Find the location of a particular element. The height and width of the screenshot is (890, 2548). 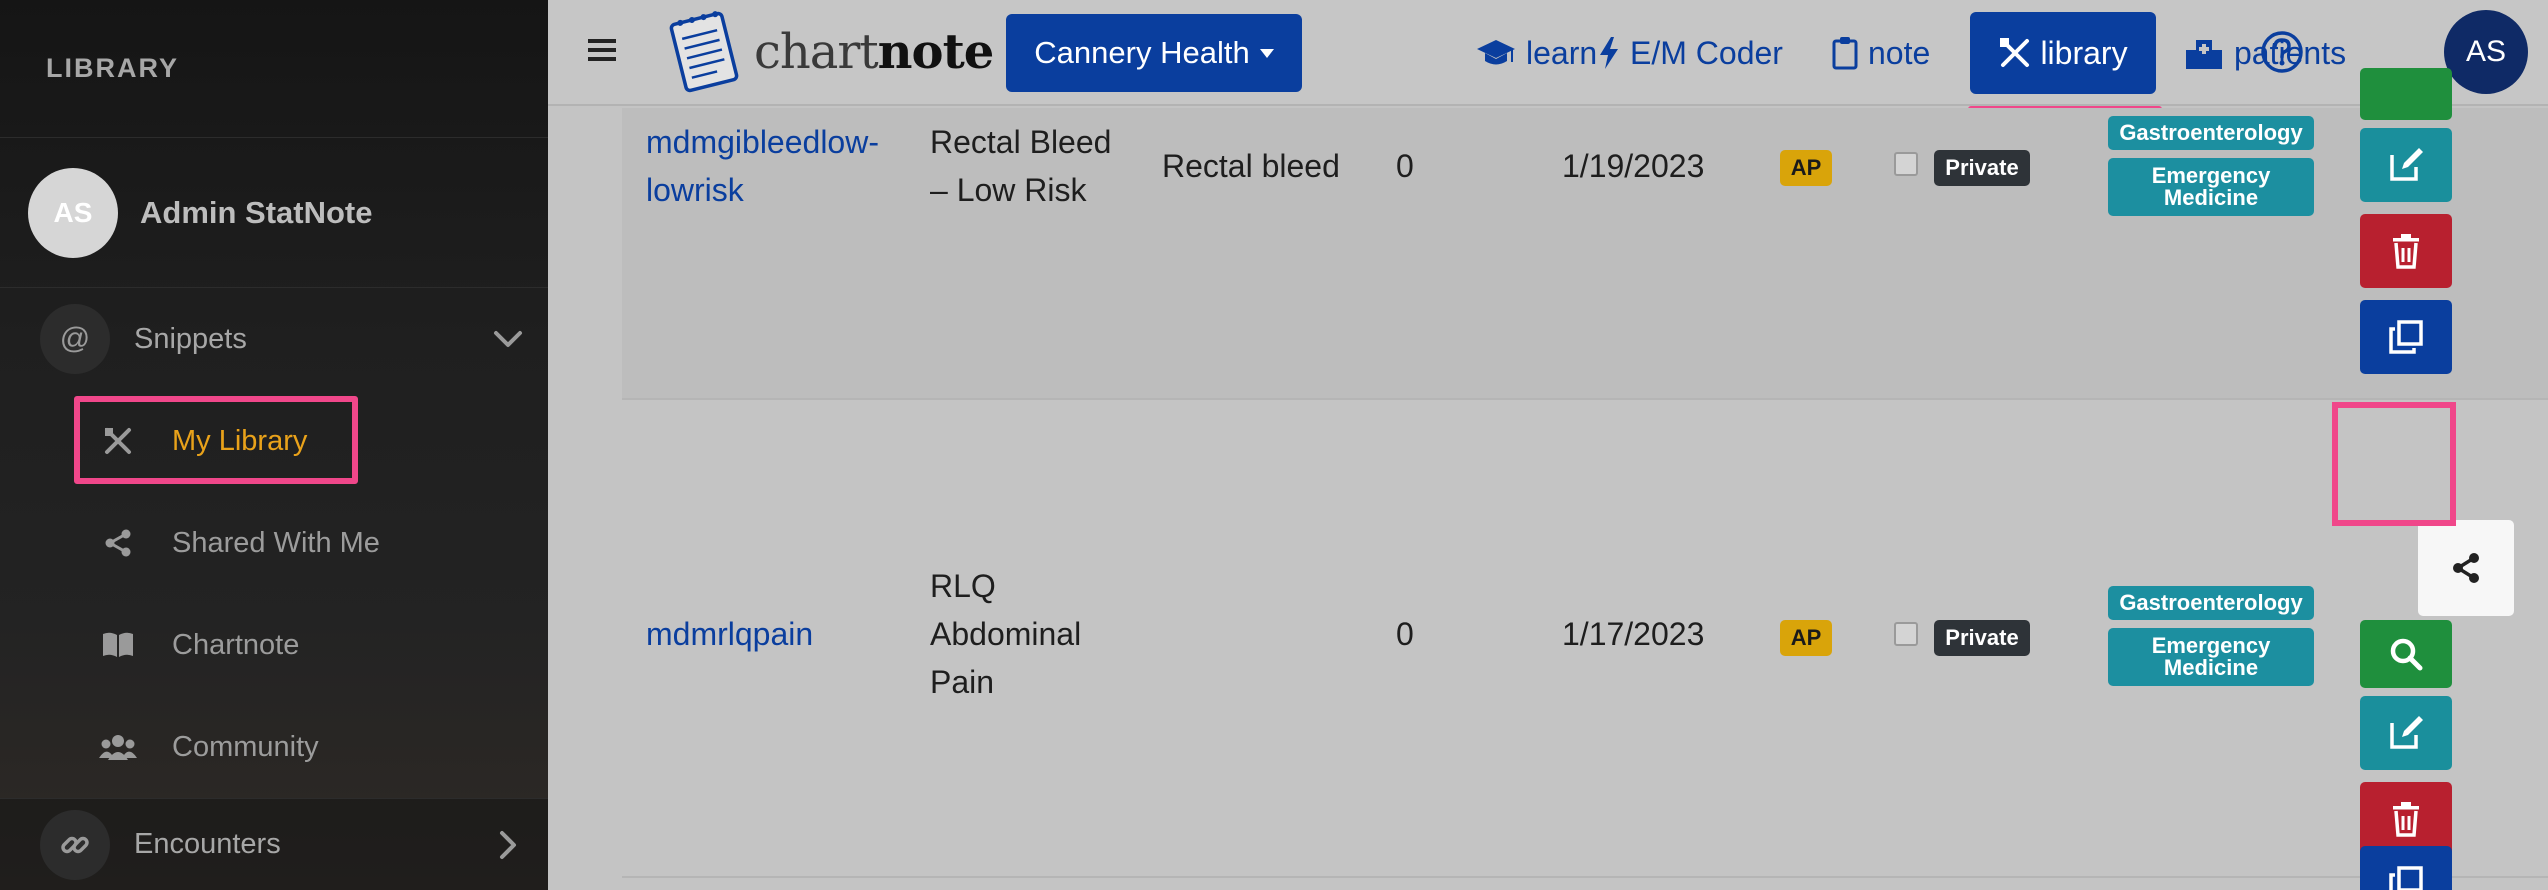

snippet-date: 1/19/2023 is located at coordinates (1633, 166).